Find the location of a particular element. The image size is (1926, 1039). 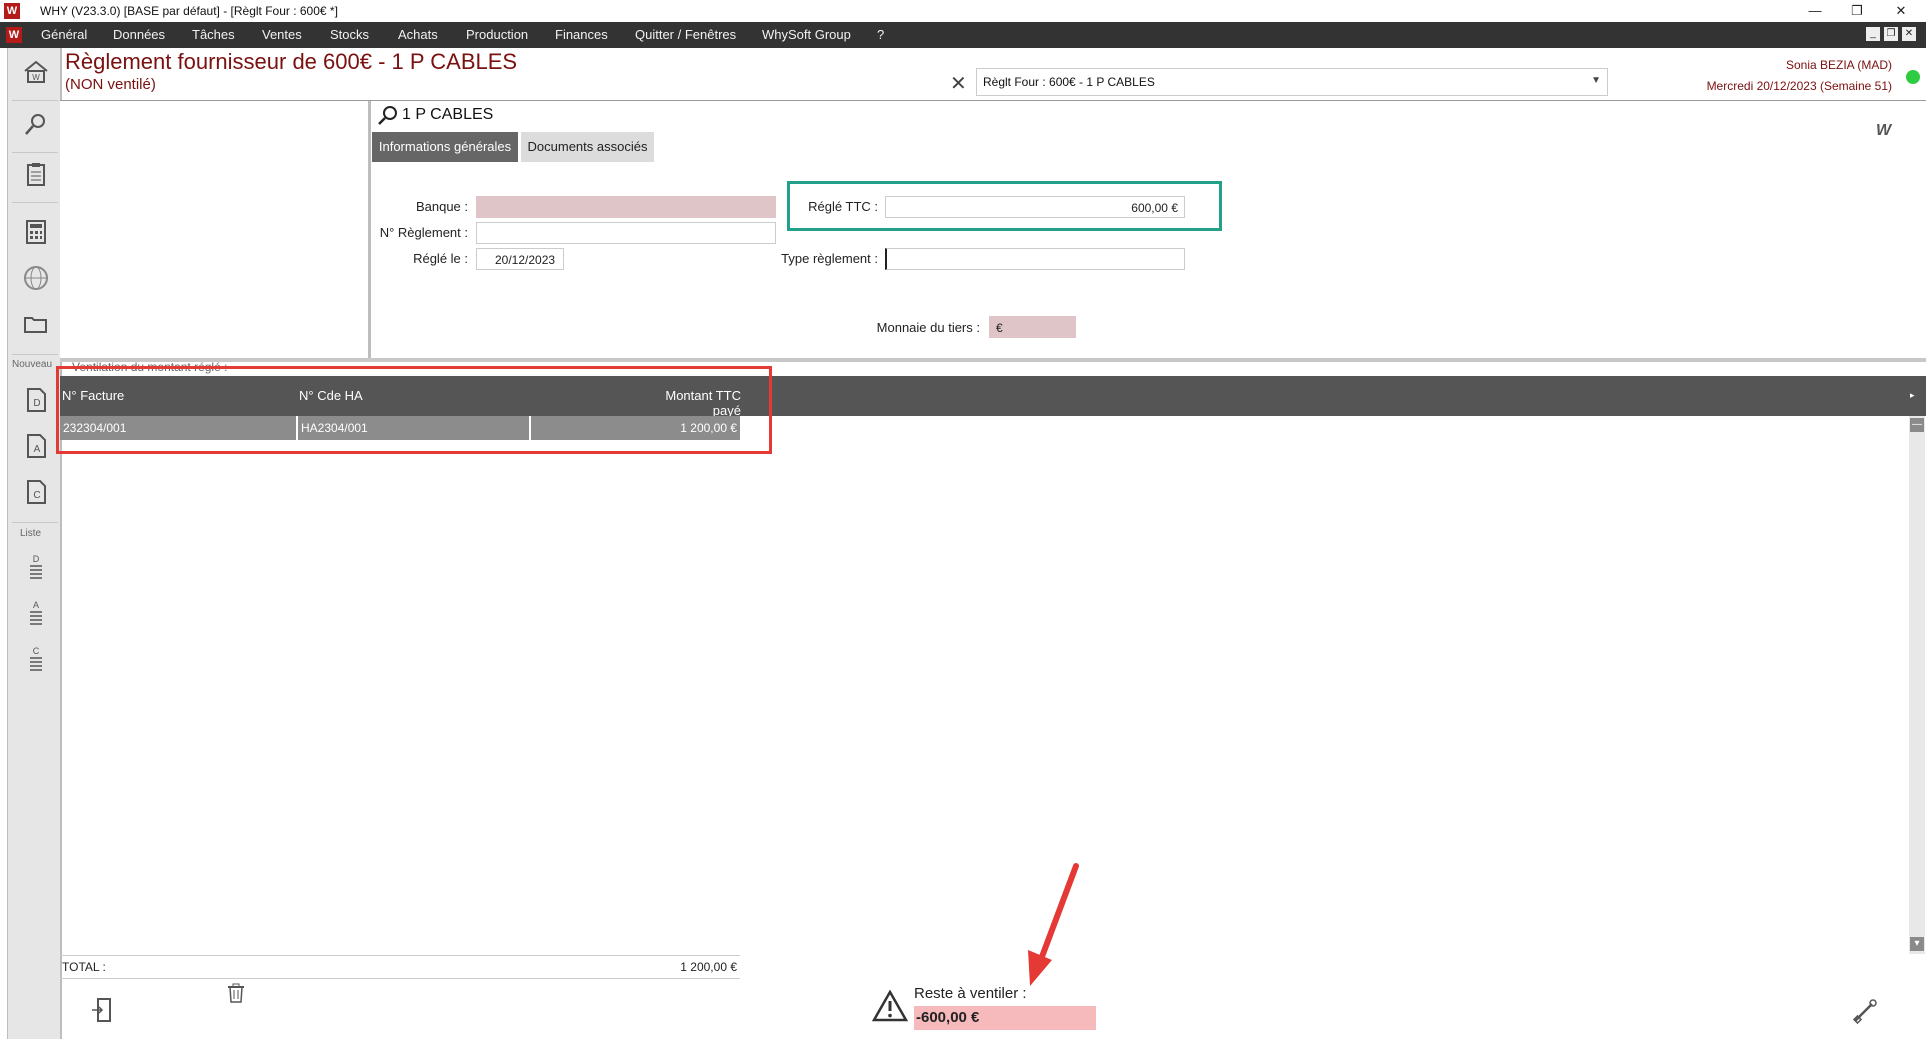

supplier-search-icon is located at coordinates (388, 117).